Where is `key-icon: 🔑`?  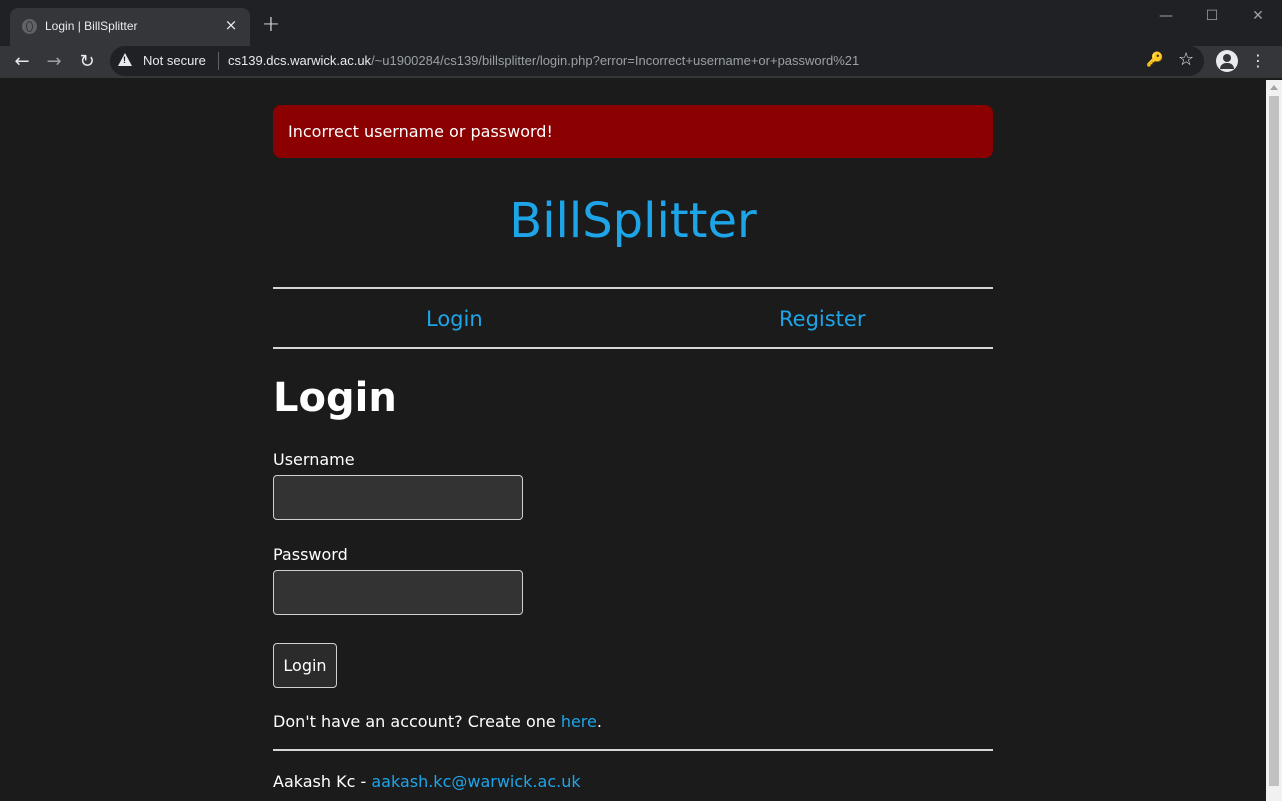 key-icon: 🔑 is located at coordinates (1154, 60).